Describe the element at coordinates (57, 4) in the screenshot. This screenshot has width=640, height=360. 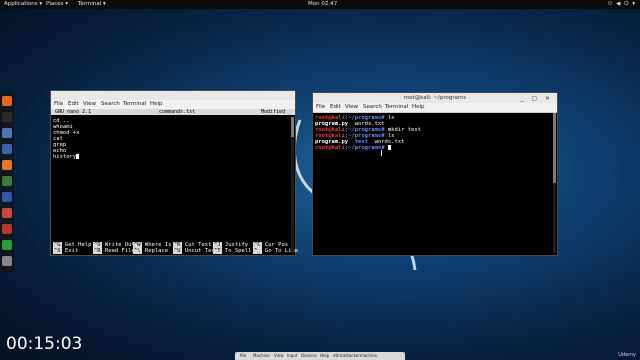
I see `places-menu: Places ▾` at that location.